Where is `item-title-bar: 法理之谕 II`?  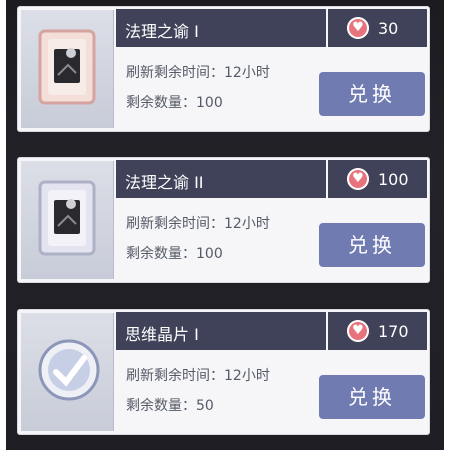 item-title-bar: 法理之谕 II is located at coordinates (221, 179).